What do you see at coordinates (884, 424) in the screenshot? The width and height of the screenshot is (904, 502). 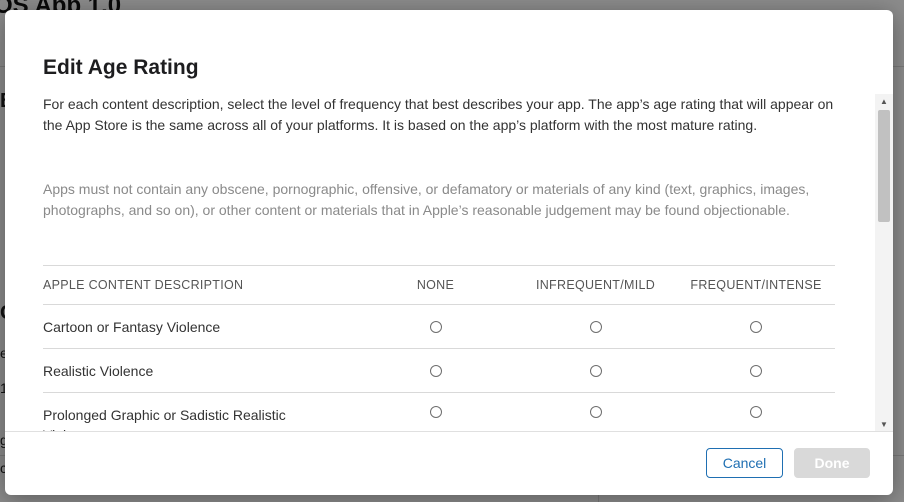 I see `scroll-down-arrow-icon: ▼` at bounding box center [884, 424].